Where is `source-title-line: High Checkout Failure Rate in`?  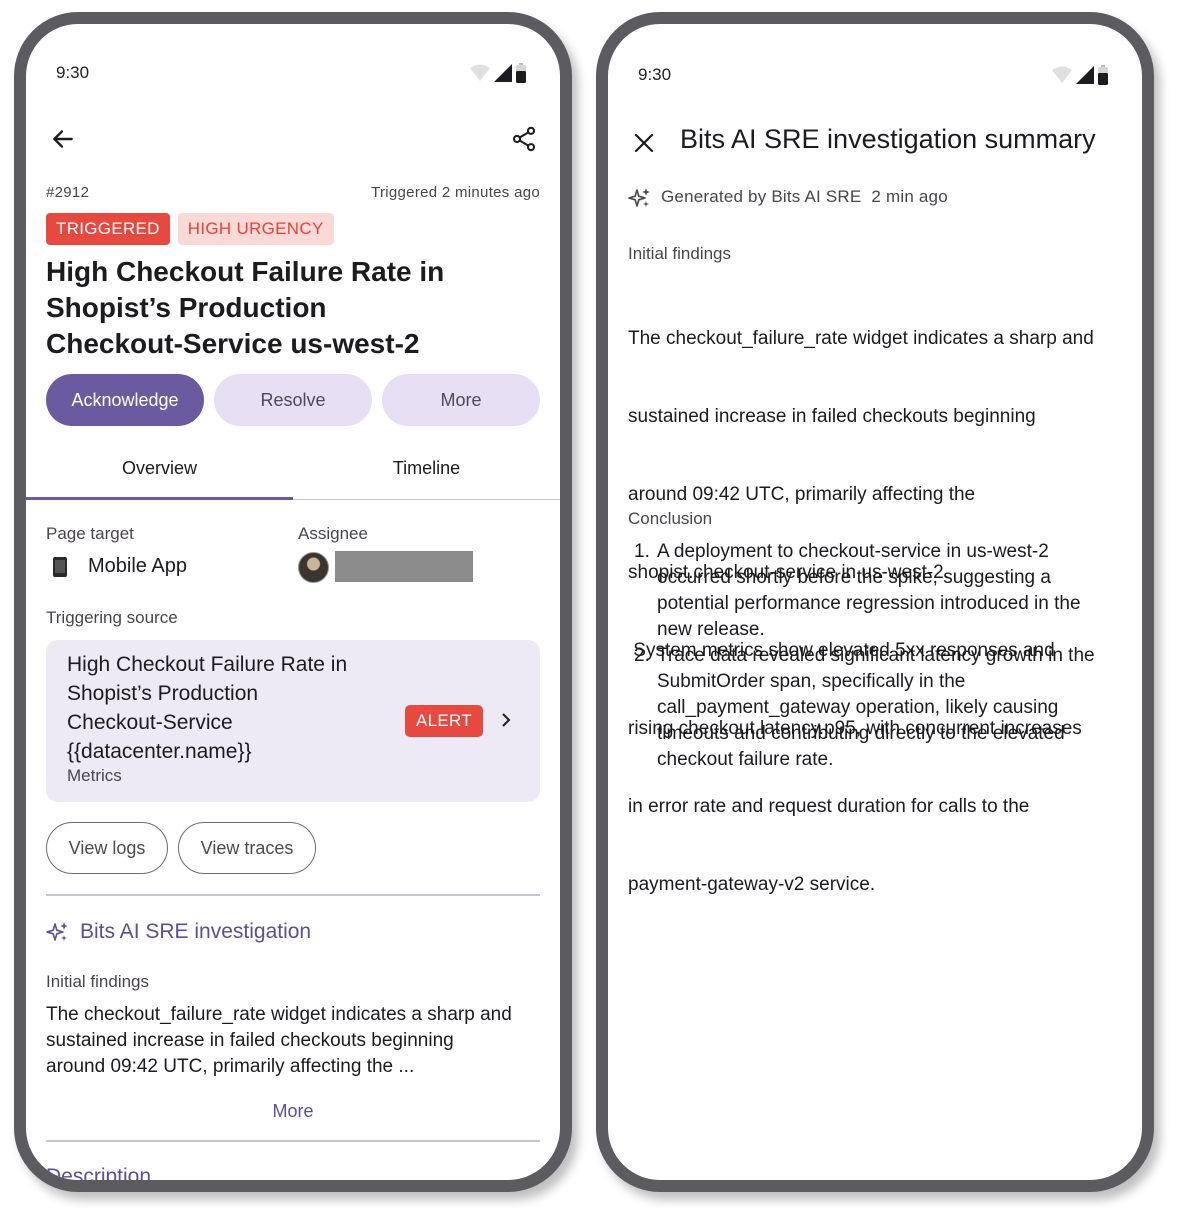
source-title-line: High Checkout Failure Rate in is located at coordinates (207, 664).